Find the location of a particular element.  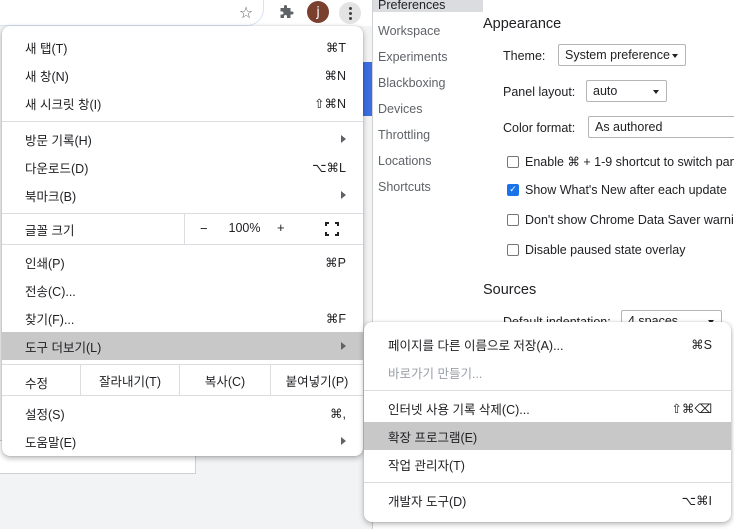

color-format-select: As authored is located at coordinates (661, 127).